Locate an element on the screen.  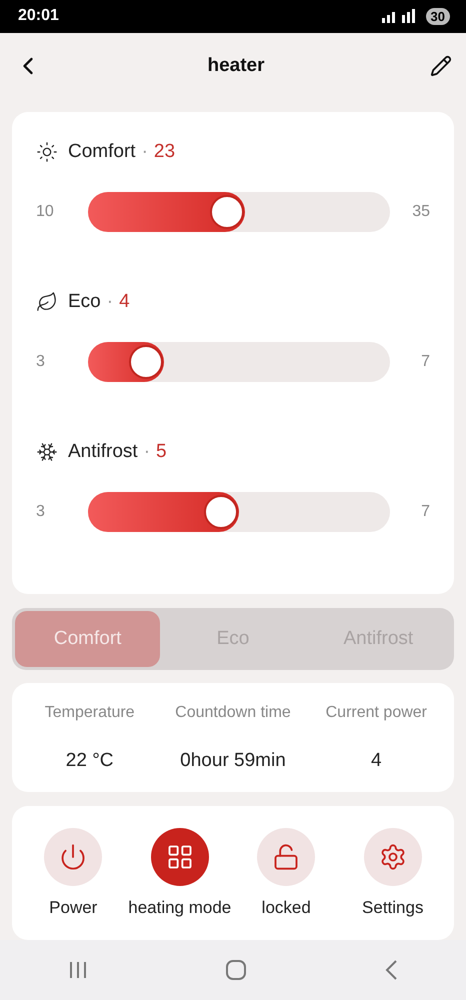
grid-icon is located at coordinates (180, 857).